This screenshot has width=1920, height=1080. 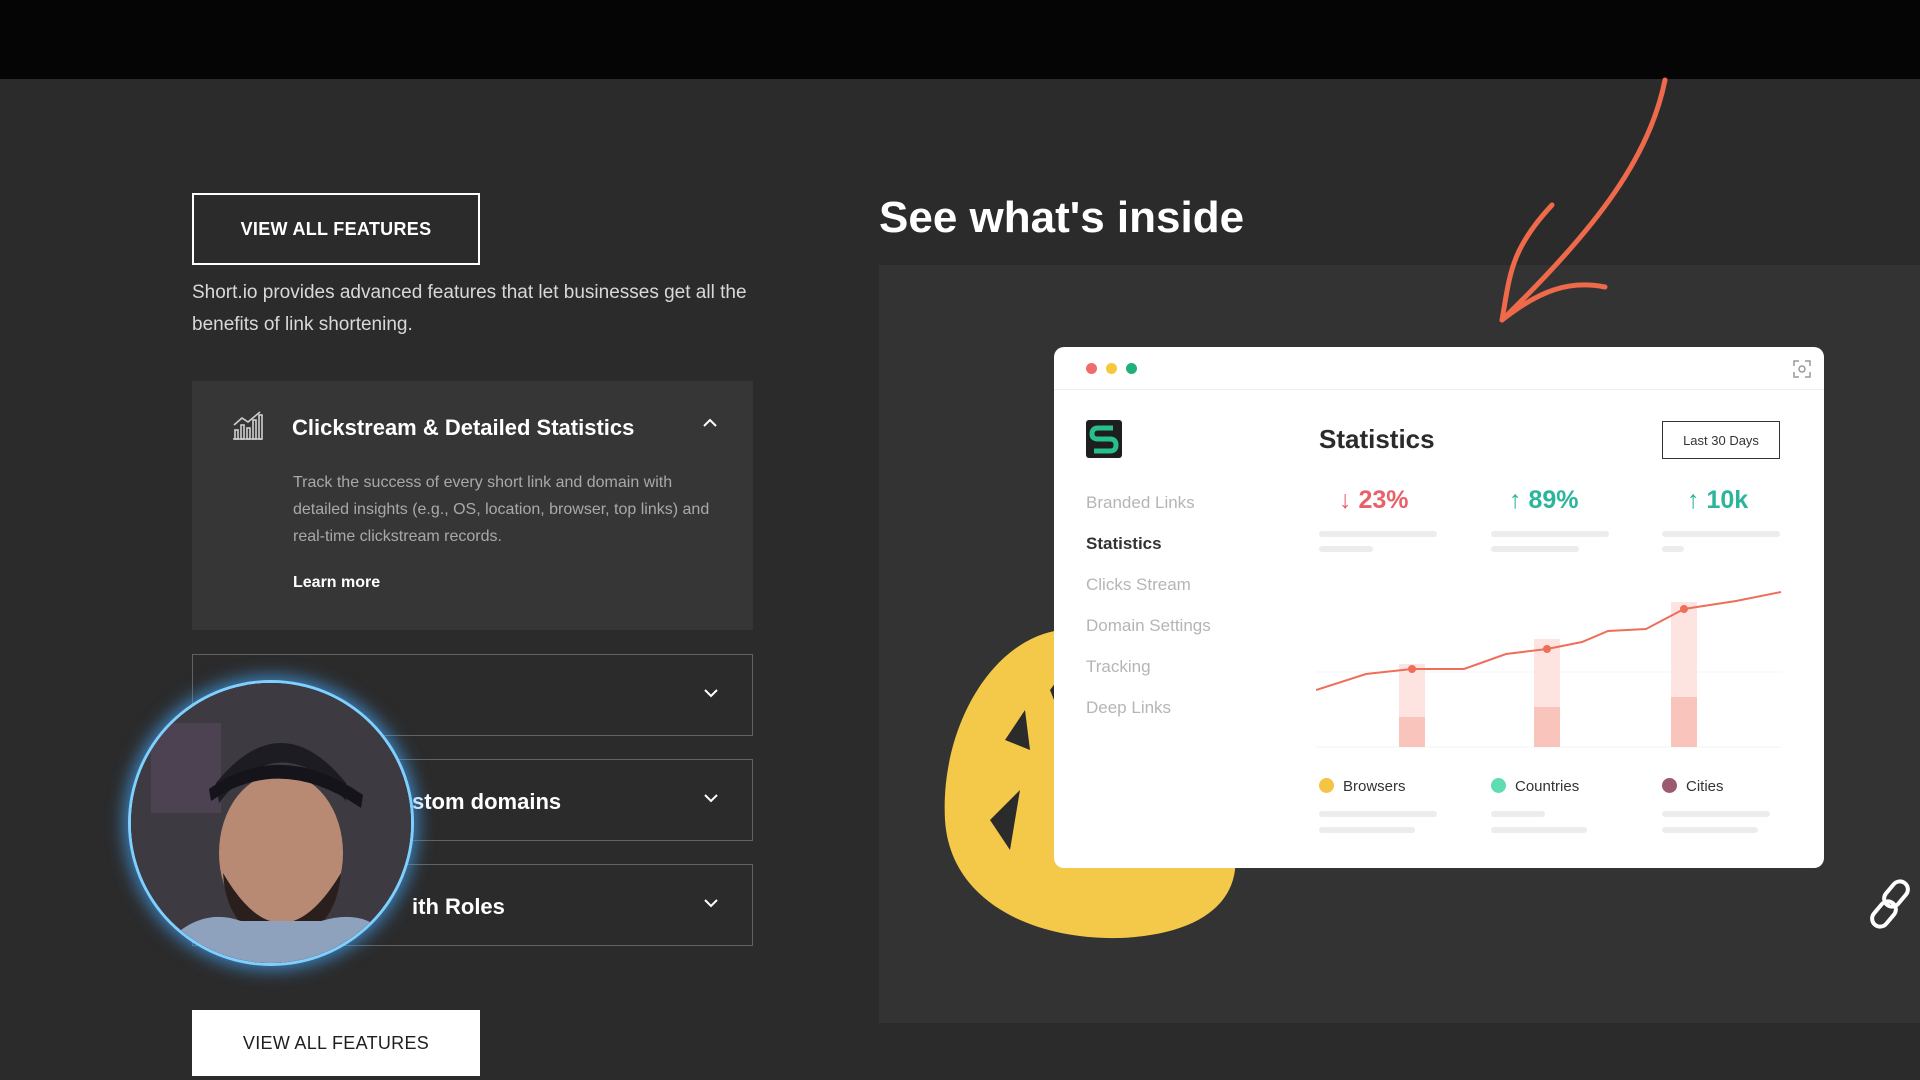 What do you see at coordinates (1544, 500) in the screenshot?
I see `stat-metric-2: ↑ 89%` at bounding box center [1544, 500].